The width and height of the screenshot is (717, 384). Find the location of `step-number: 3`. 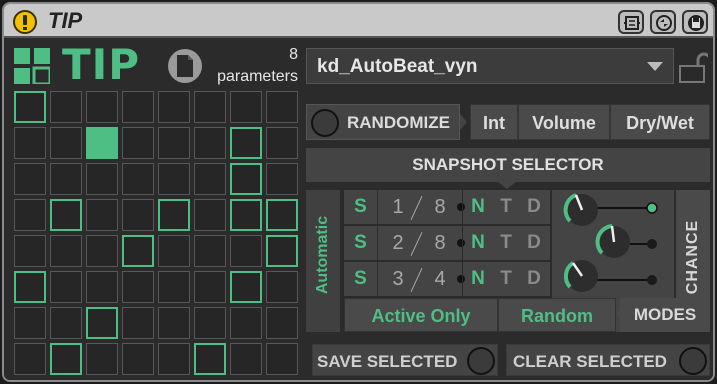

step-number: 3 is located at coordinates (398, 279).